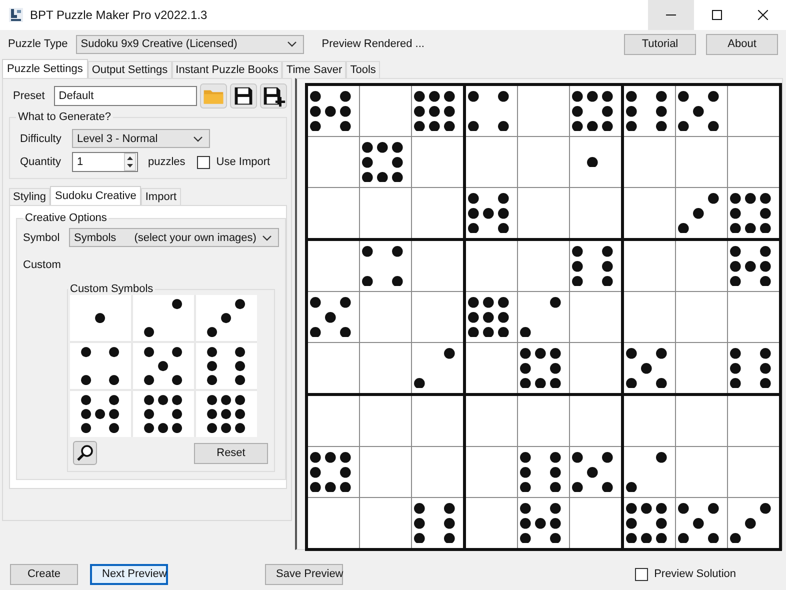 Image resolution: width=786 pixels, height=590 pixels. Describe the element at coordinates (45, 68) in the screenshot. I see `tab: Puzzle Settings` at that location.